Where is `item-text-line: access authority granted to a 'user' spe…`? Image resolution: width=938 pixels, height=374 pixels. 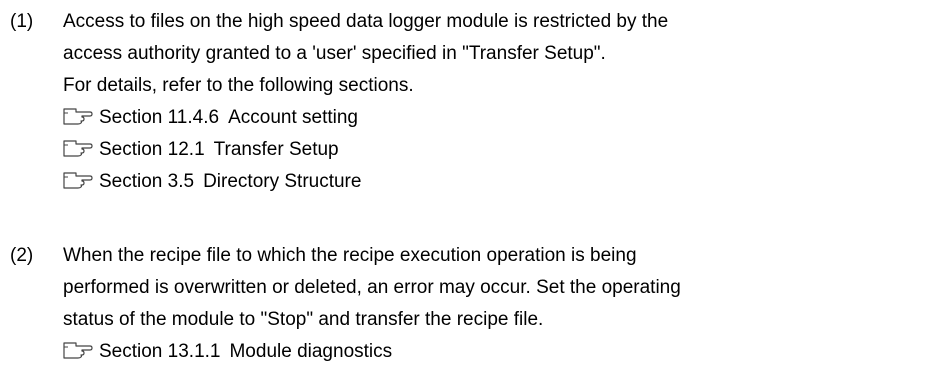 item-text-line: access authority granted to a 'user' spe… is located at coordinates (334, 53).